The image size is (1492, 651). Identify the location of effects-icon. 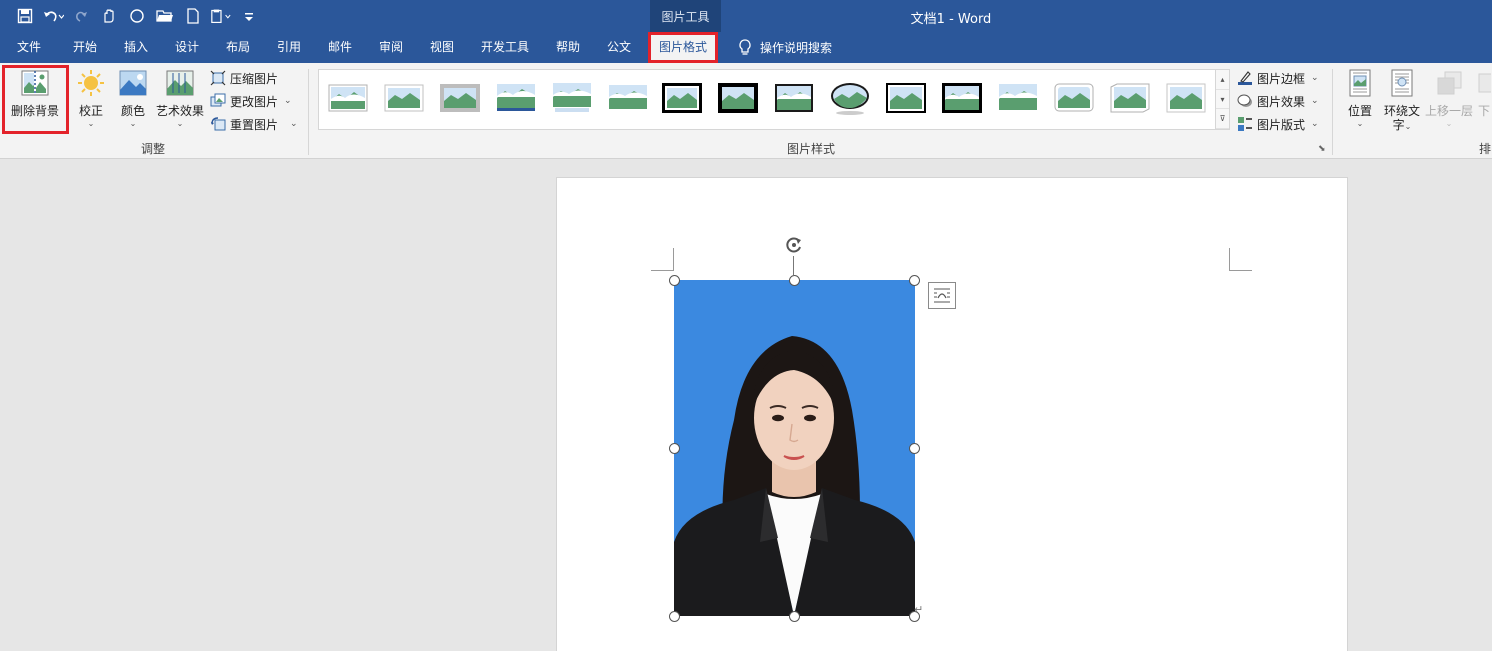
(1244, 100).